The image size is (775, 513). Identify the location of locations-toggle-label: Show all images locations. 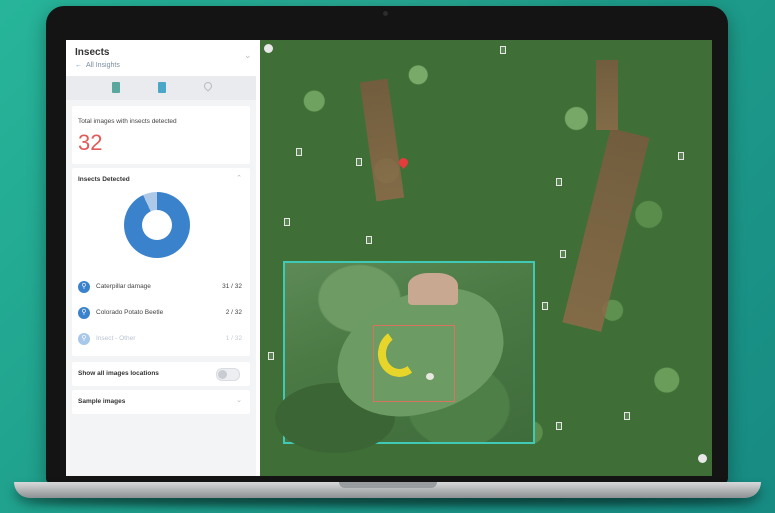
(118, 373).